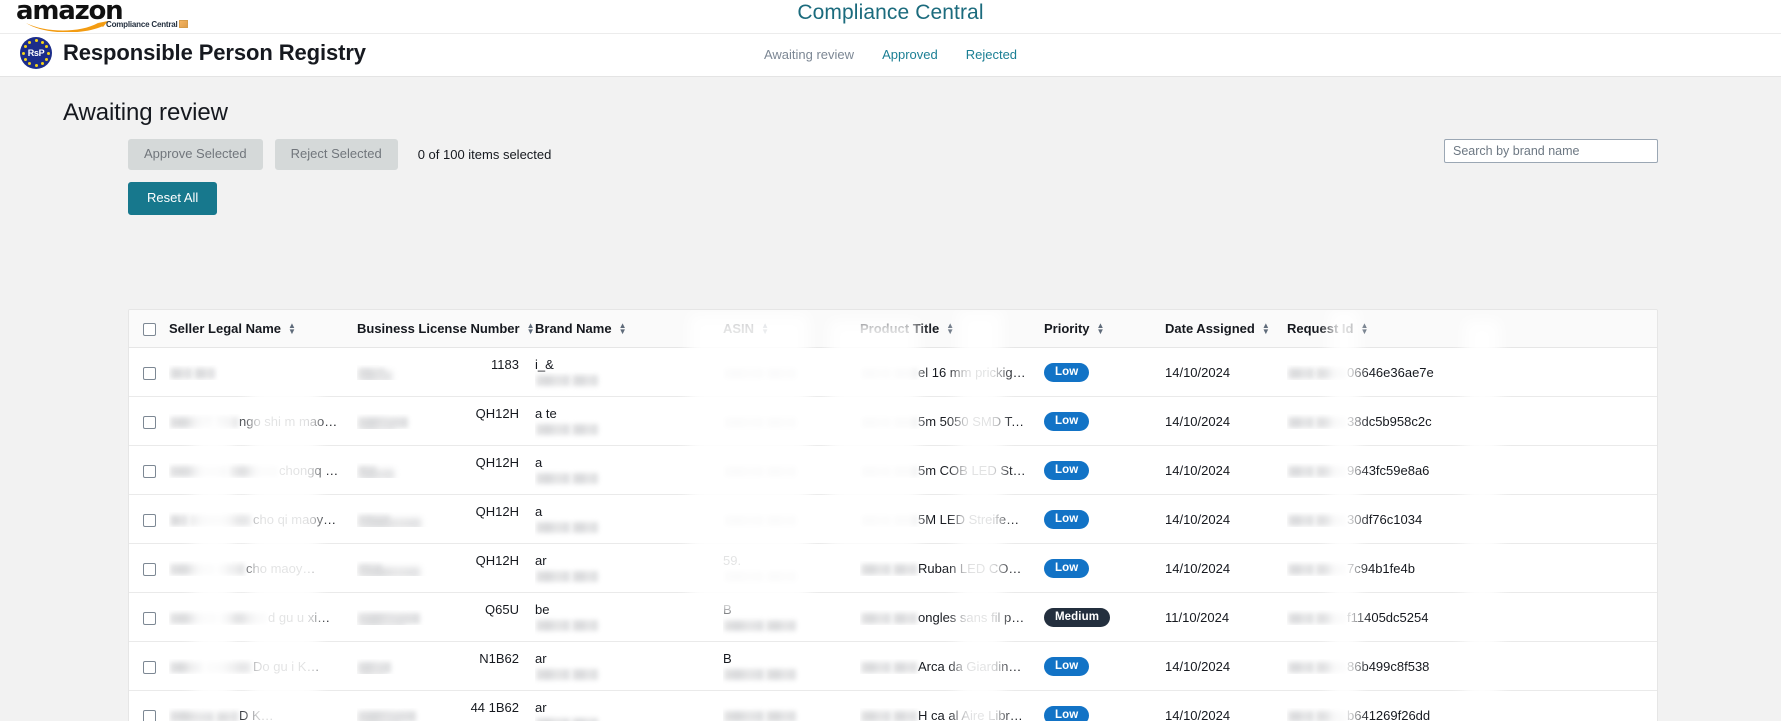  I want to click on cell-text: 11/10/2024, so click(1197, 617).